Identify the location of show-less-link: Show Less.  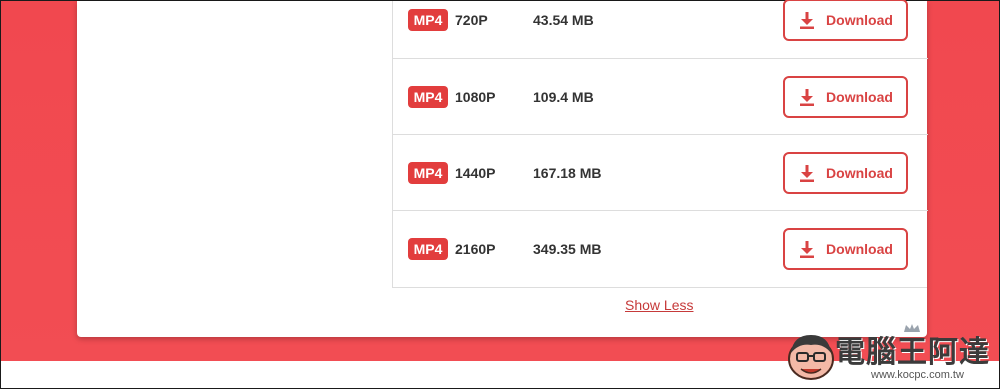
(659, 305).